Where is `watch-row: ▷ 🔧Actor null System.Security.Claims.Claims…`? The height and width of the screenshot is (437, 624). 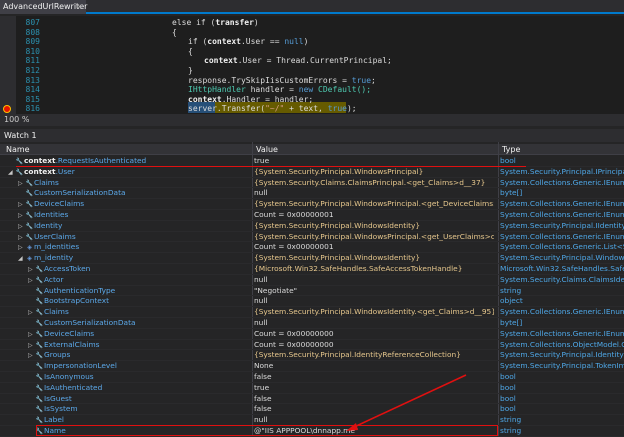 watch-row: ▷ 🔧Actor null System.Security.Claims.Claims… is located at coordinates (312, 280).